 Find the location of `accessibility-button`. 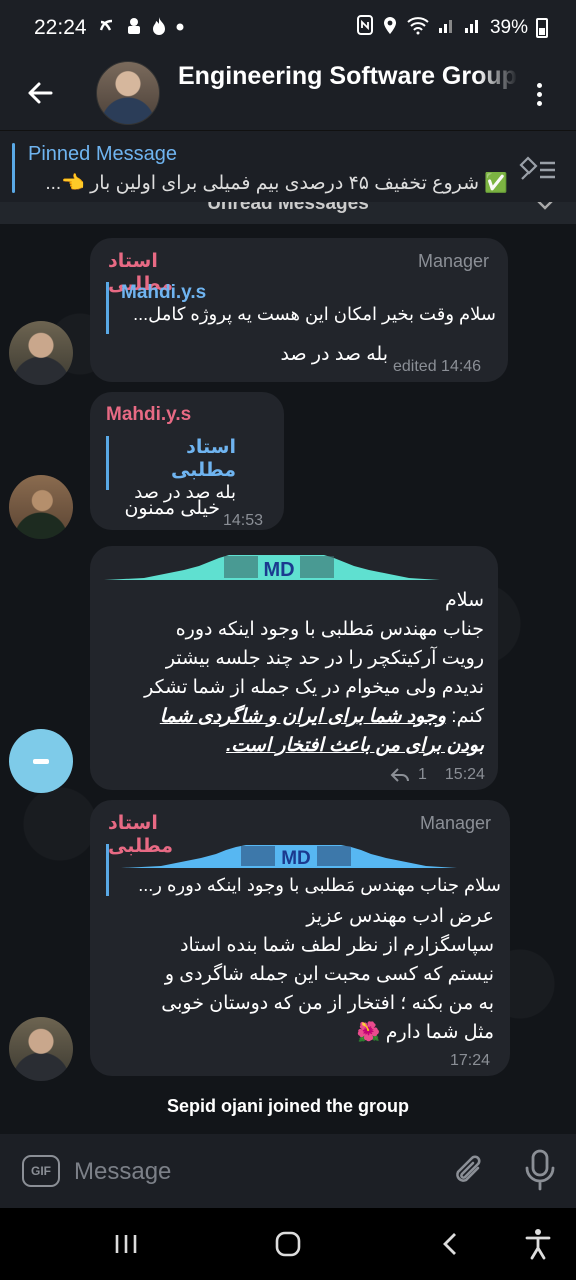

accessibility-button is located at coordinates (538, 1244).